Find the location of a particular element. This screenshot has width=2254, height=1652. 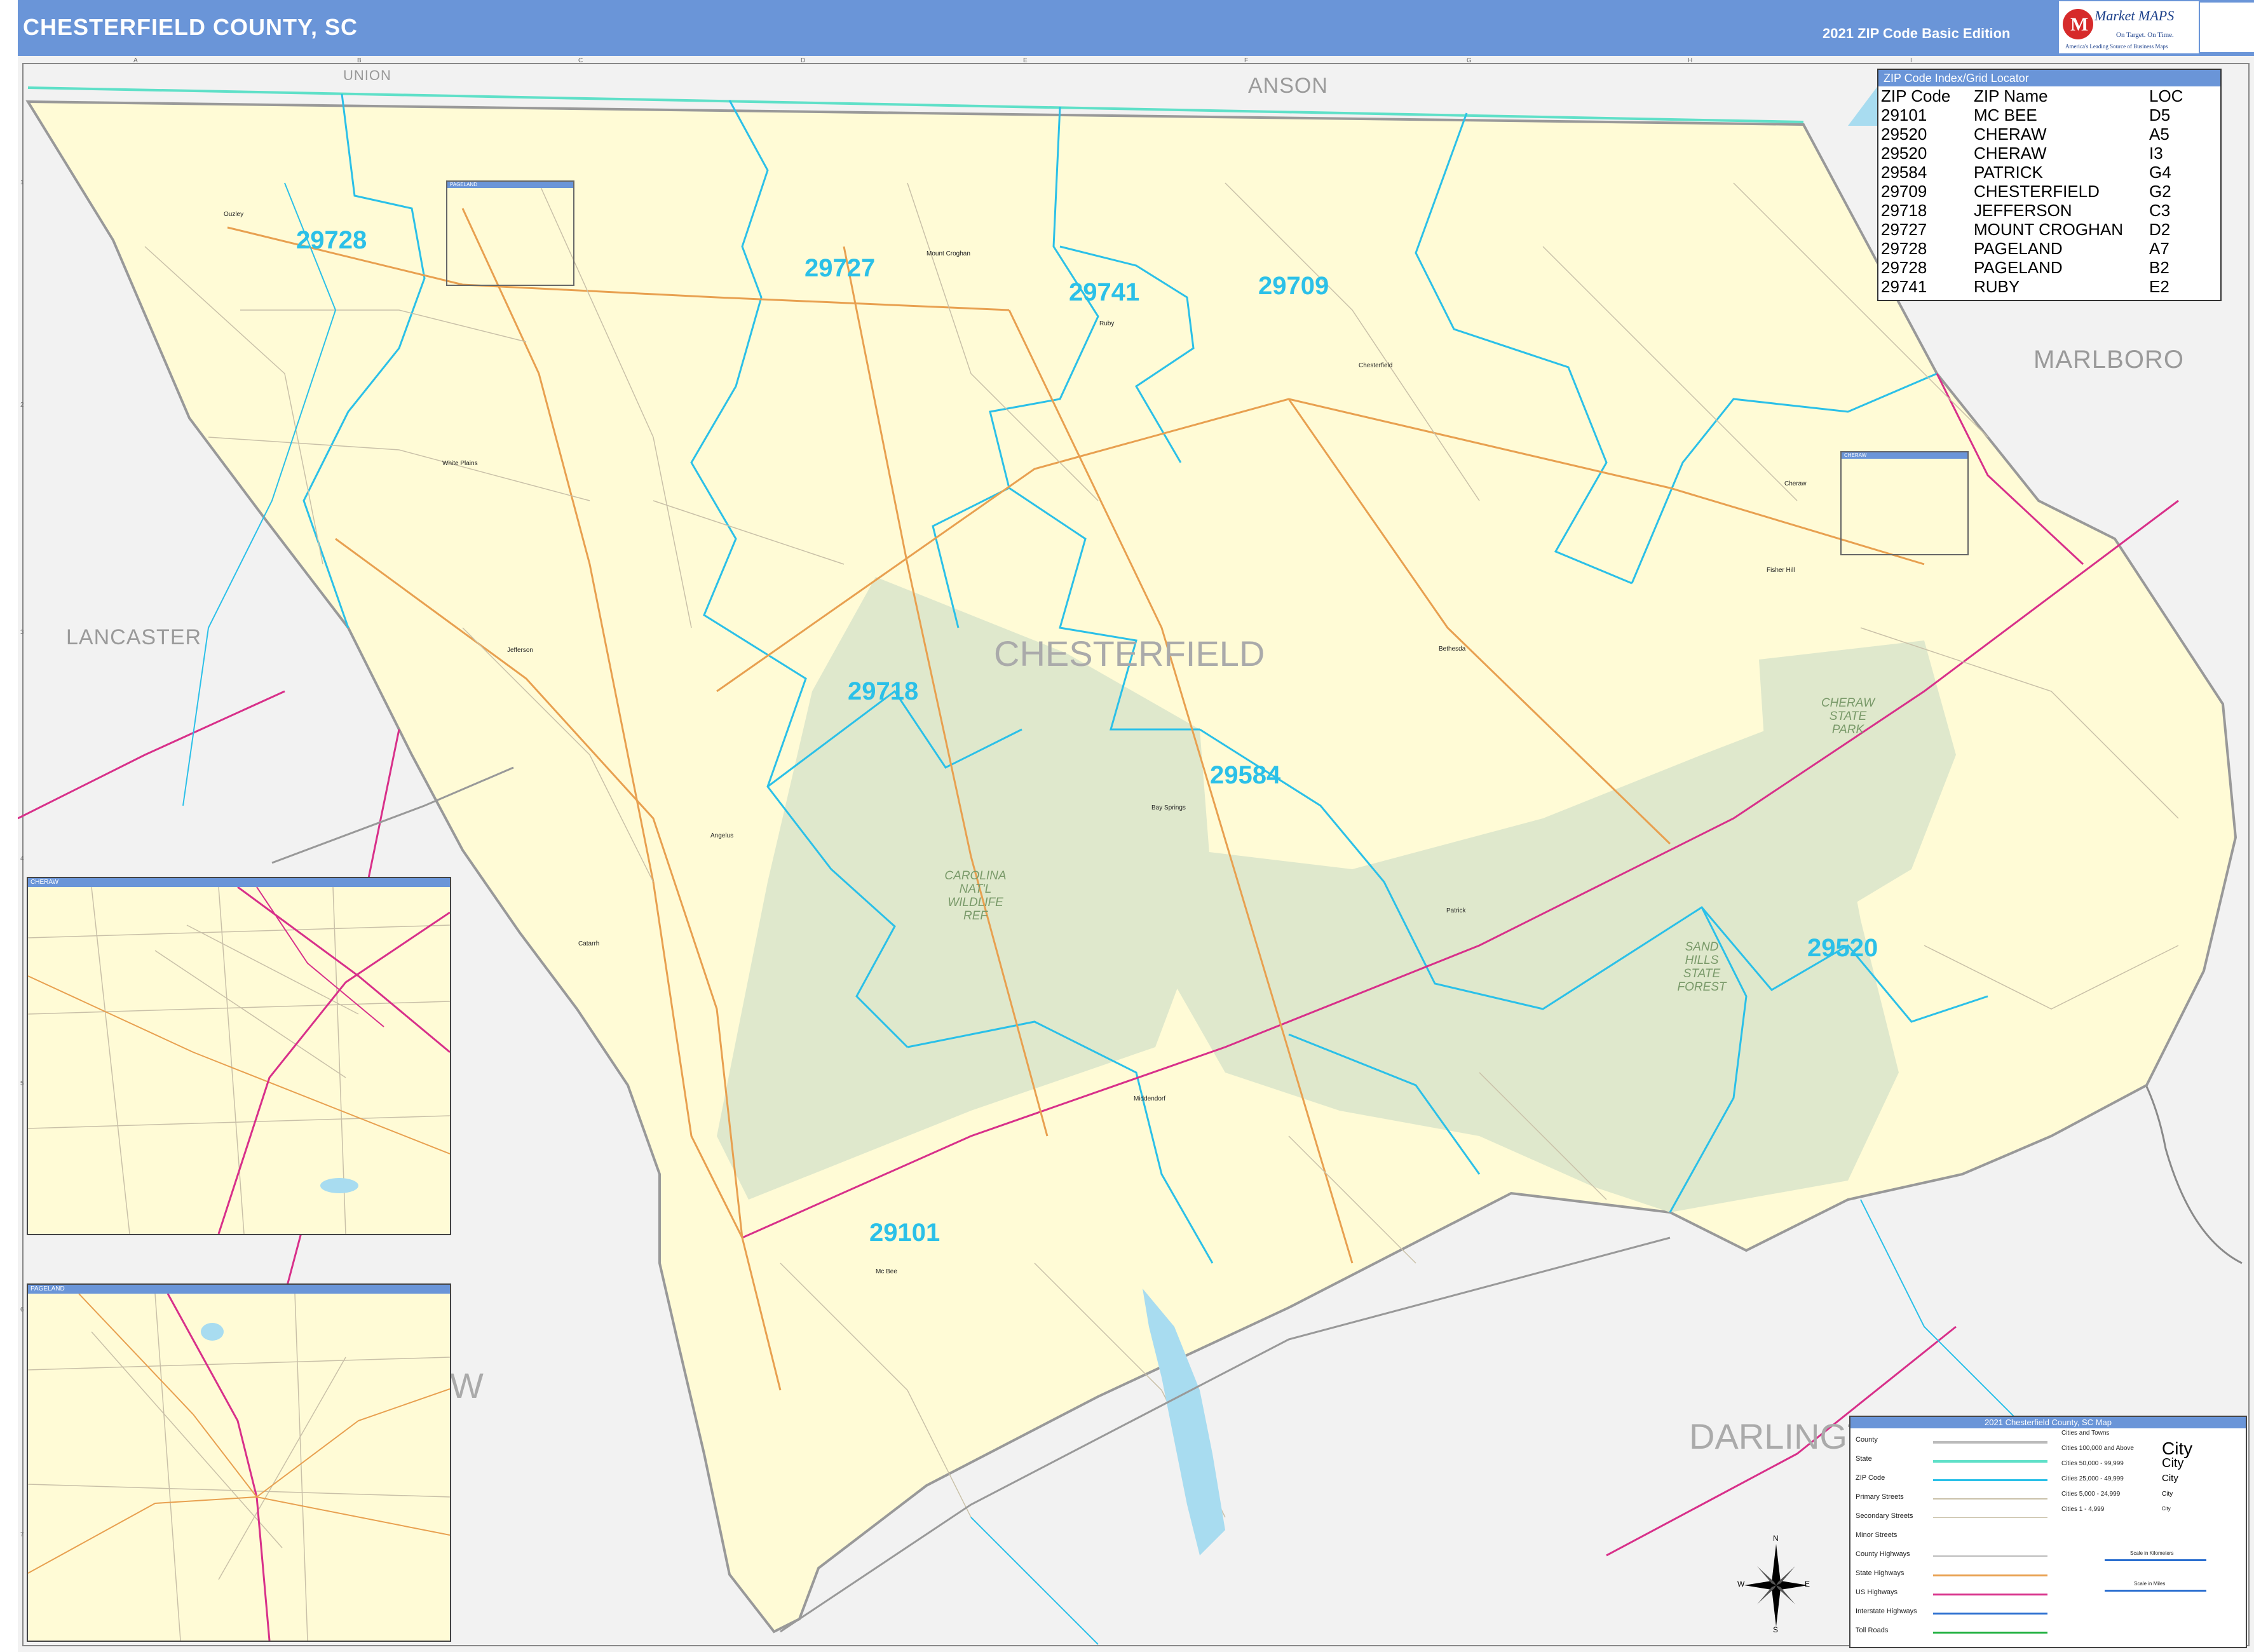

town-label: Mount Croghan is located at coordinates (948, 253).